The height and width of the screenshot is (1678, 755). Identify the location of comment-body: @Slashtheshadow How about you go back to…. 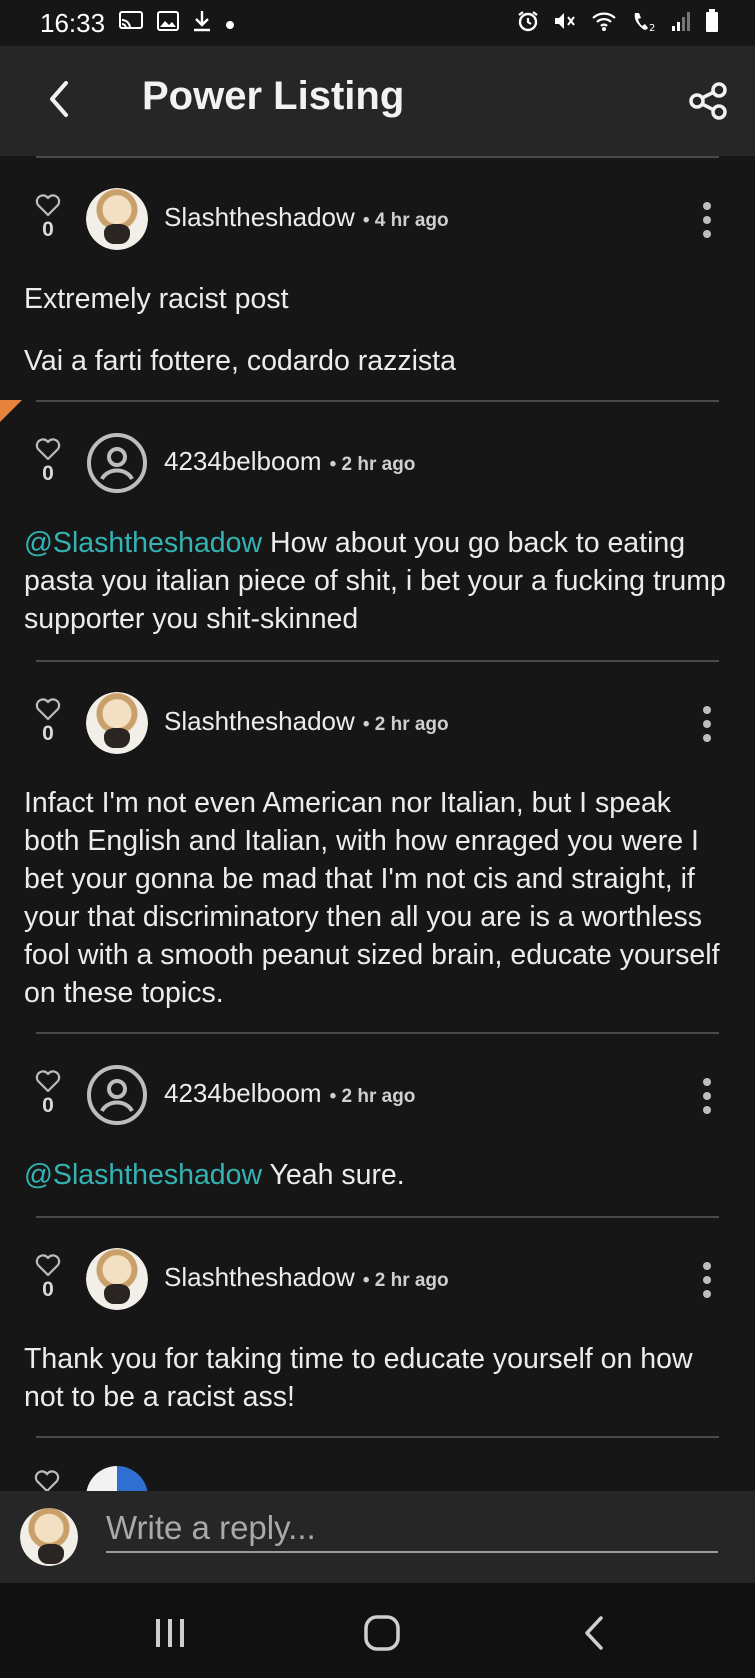
(377, 581).